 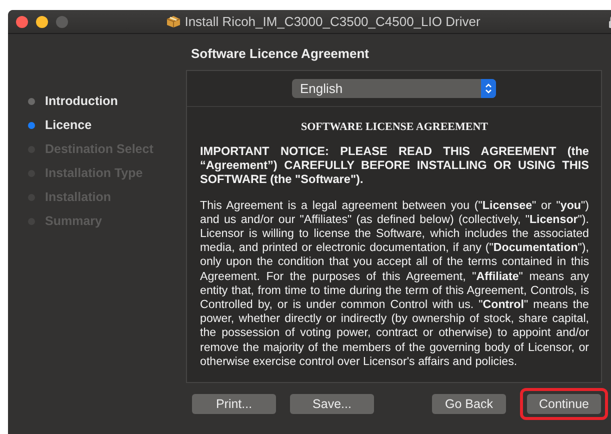 What do you see at coordinates (469, 404) in the screenshot?
I see `go-back-button: Go Back` at bounding box center [469, 404].